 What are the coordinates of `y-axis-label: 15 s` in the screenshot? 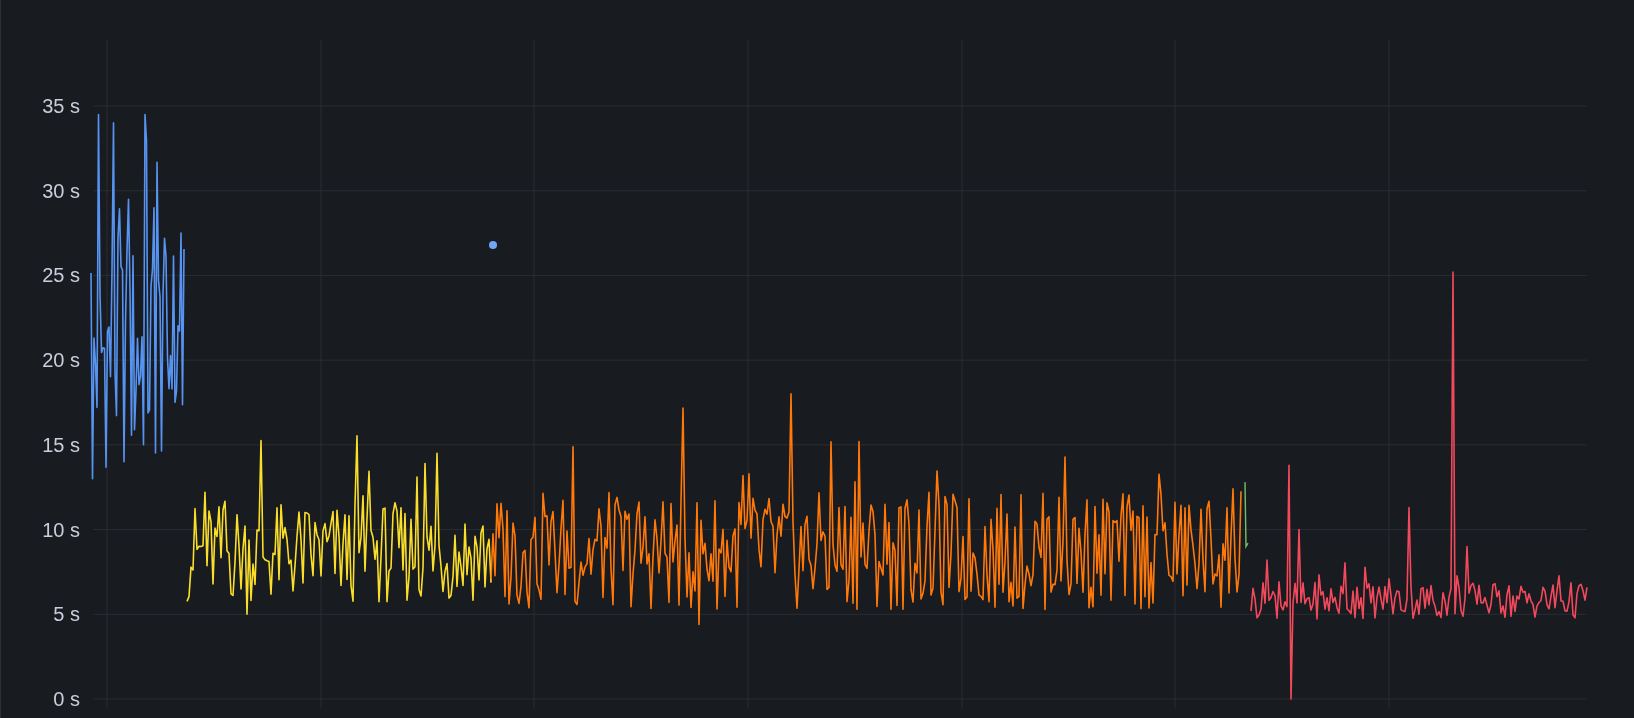 It's located at (61, 444).